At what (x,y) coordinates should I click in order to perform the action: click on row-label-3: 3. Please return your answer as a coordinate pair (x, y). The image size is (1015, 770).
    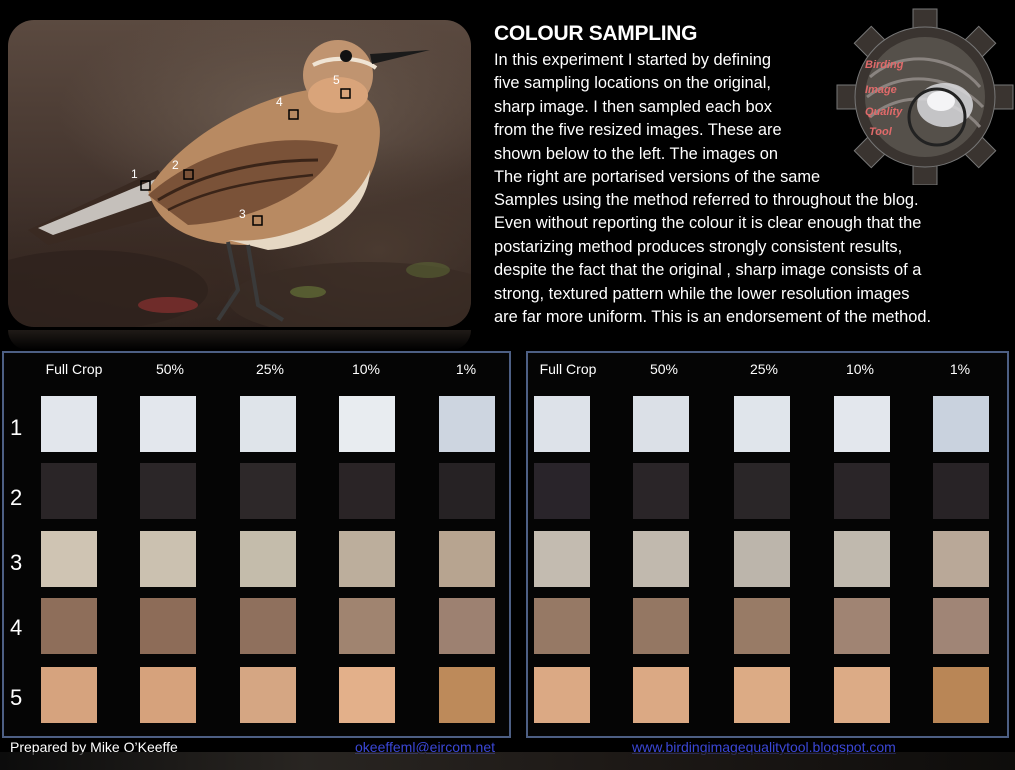
    Looking at the image, I should click on (16, 562).